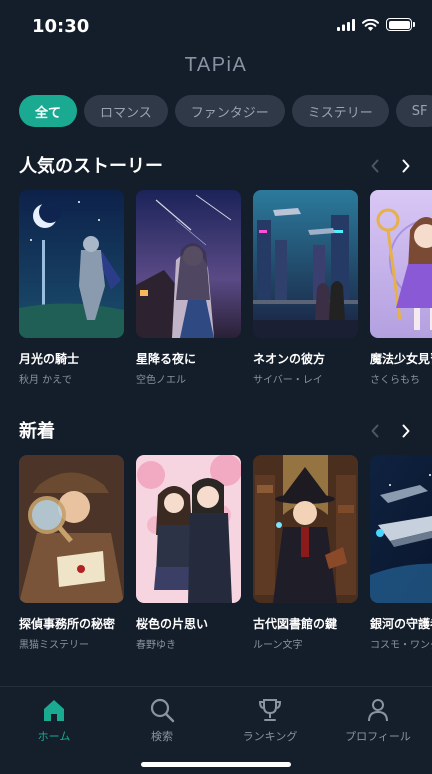 This screenshot has height=774, width=432. What do you see at coordinates (340, 111) in the screenshot?
I see `chip-mystery: ミステリー` at bounding box center [340, 111].